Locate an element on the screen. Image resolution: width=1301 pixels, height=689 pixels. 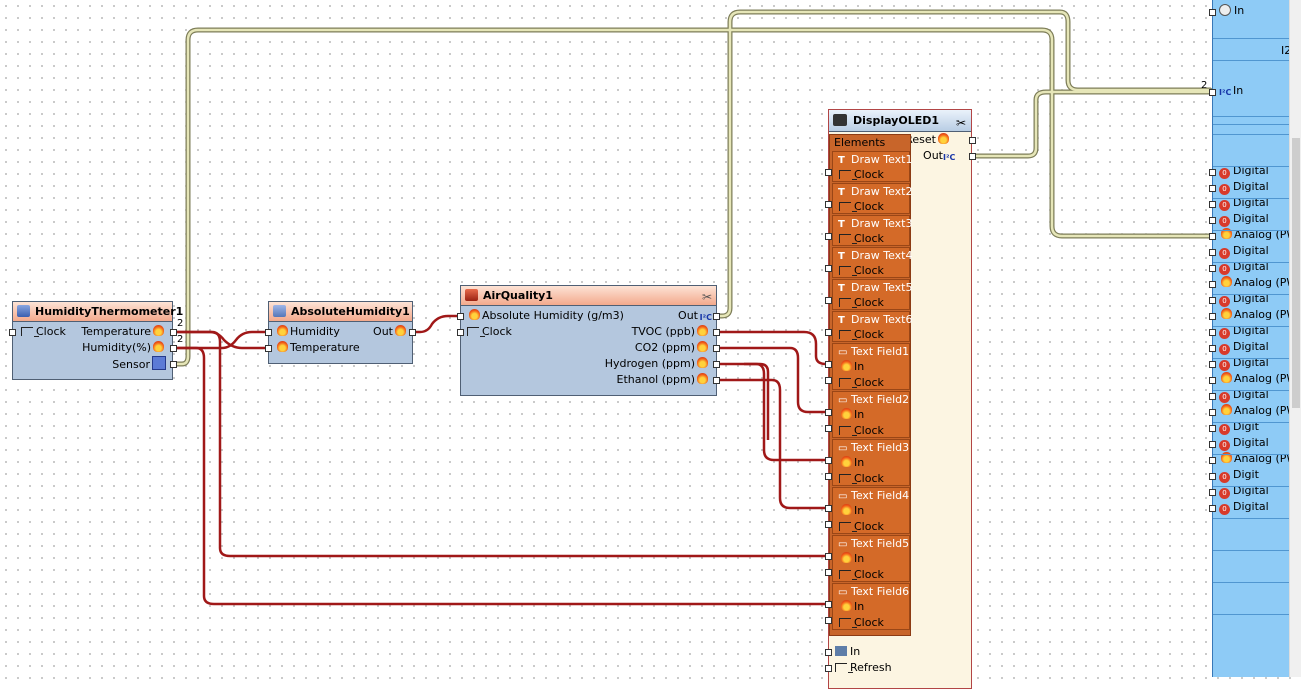
co2-pin: CO2 (ppm) is located at coordinates (672, 348).